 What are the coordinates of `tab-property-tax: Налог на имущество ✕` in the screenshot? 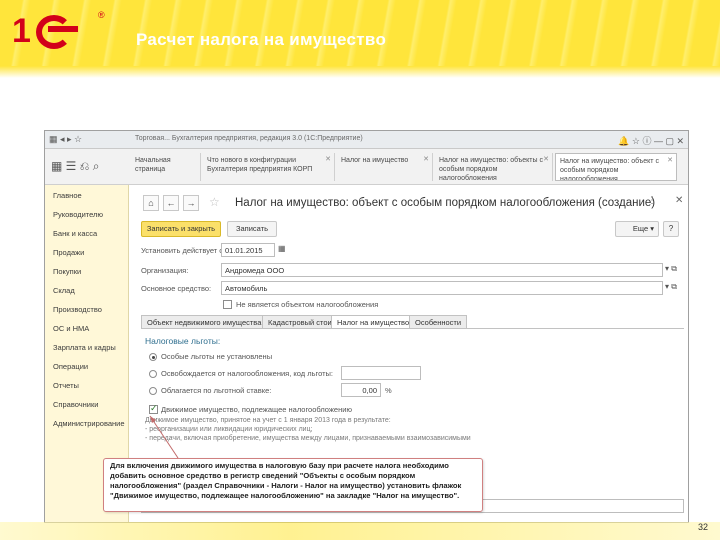 It's located at (385, 167).